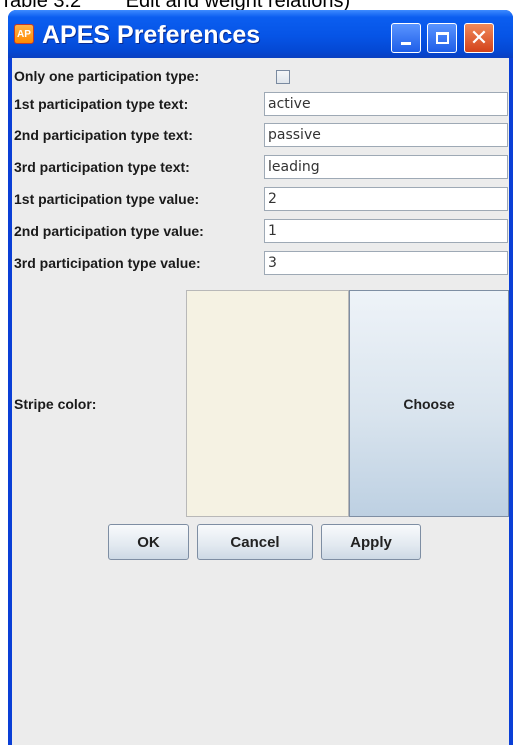 The width and height of the screenshot is (513, 745). I want to click on type3-value-field: 3, so click(386, 263).